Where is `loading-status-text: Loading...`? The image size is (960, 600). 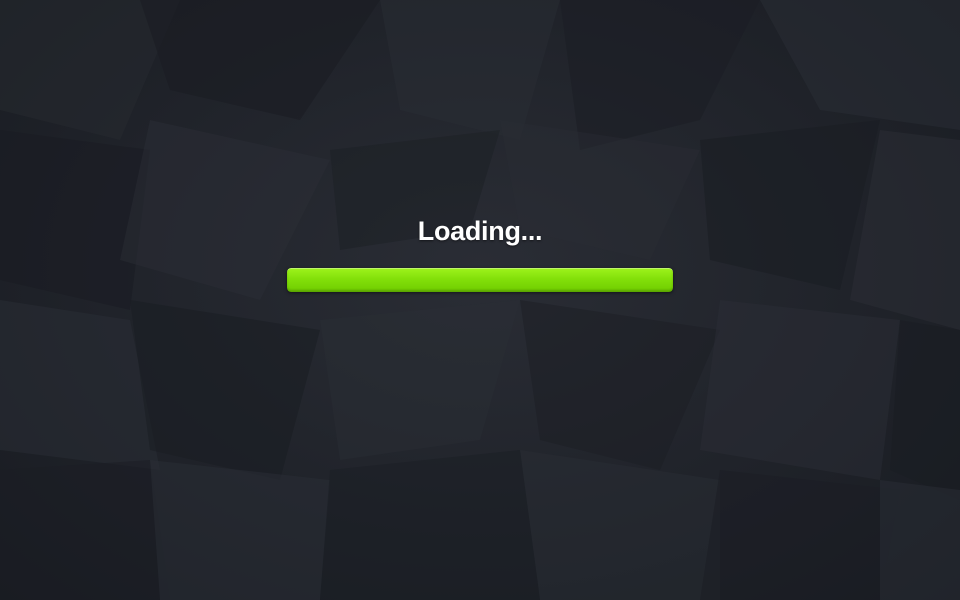 loading-status-text: Loading... is located at coordinates (480, 231).